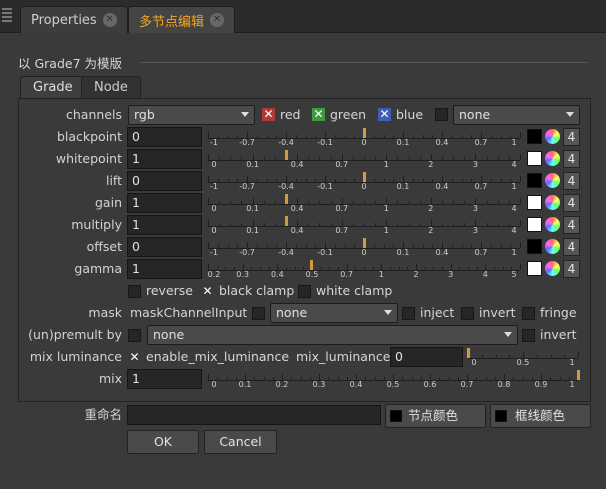 The height and width of the screenshot is (489, 606). What do you see at coordinates (516, 115) in the screenshot?
I see `extra-channel-dropdown: none` at bounding box center [516, 115].